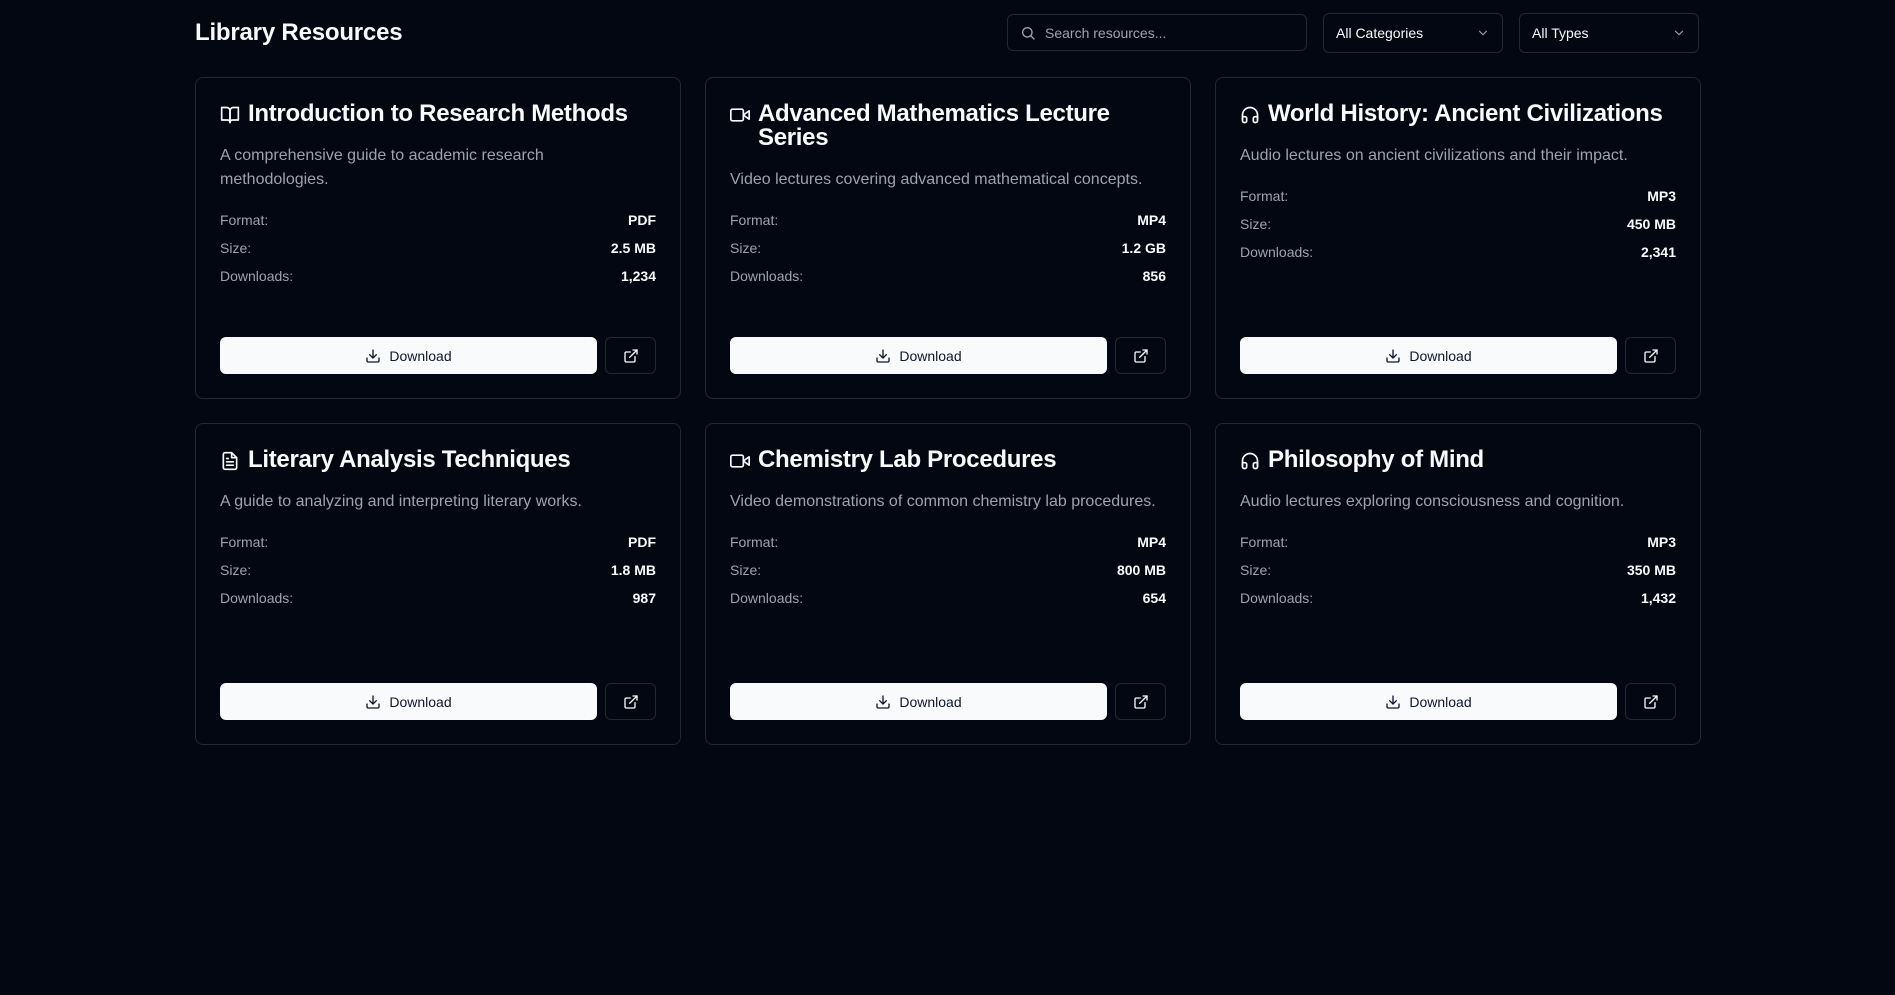 This screenshot has width=1895, height=995. I want to click on format-value: PDF, so click(642, 220).